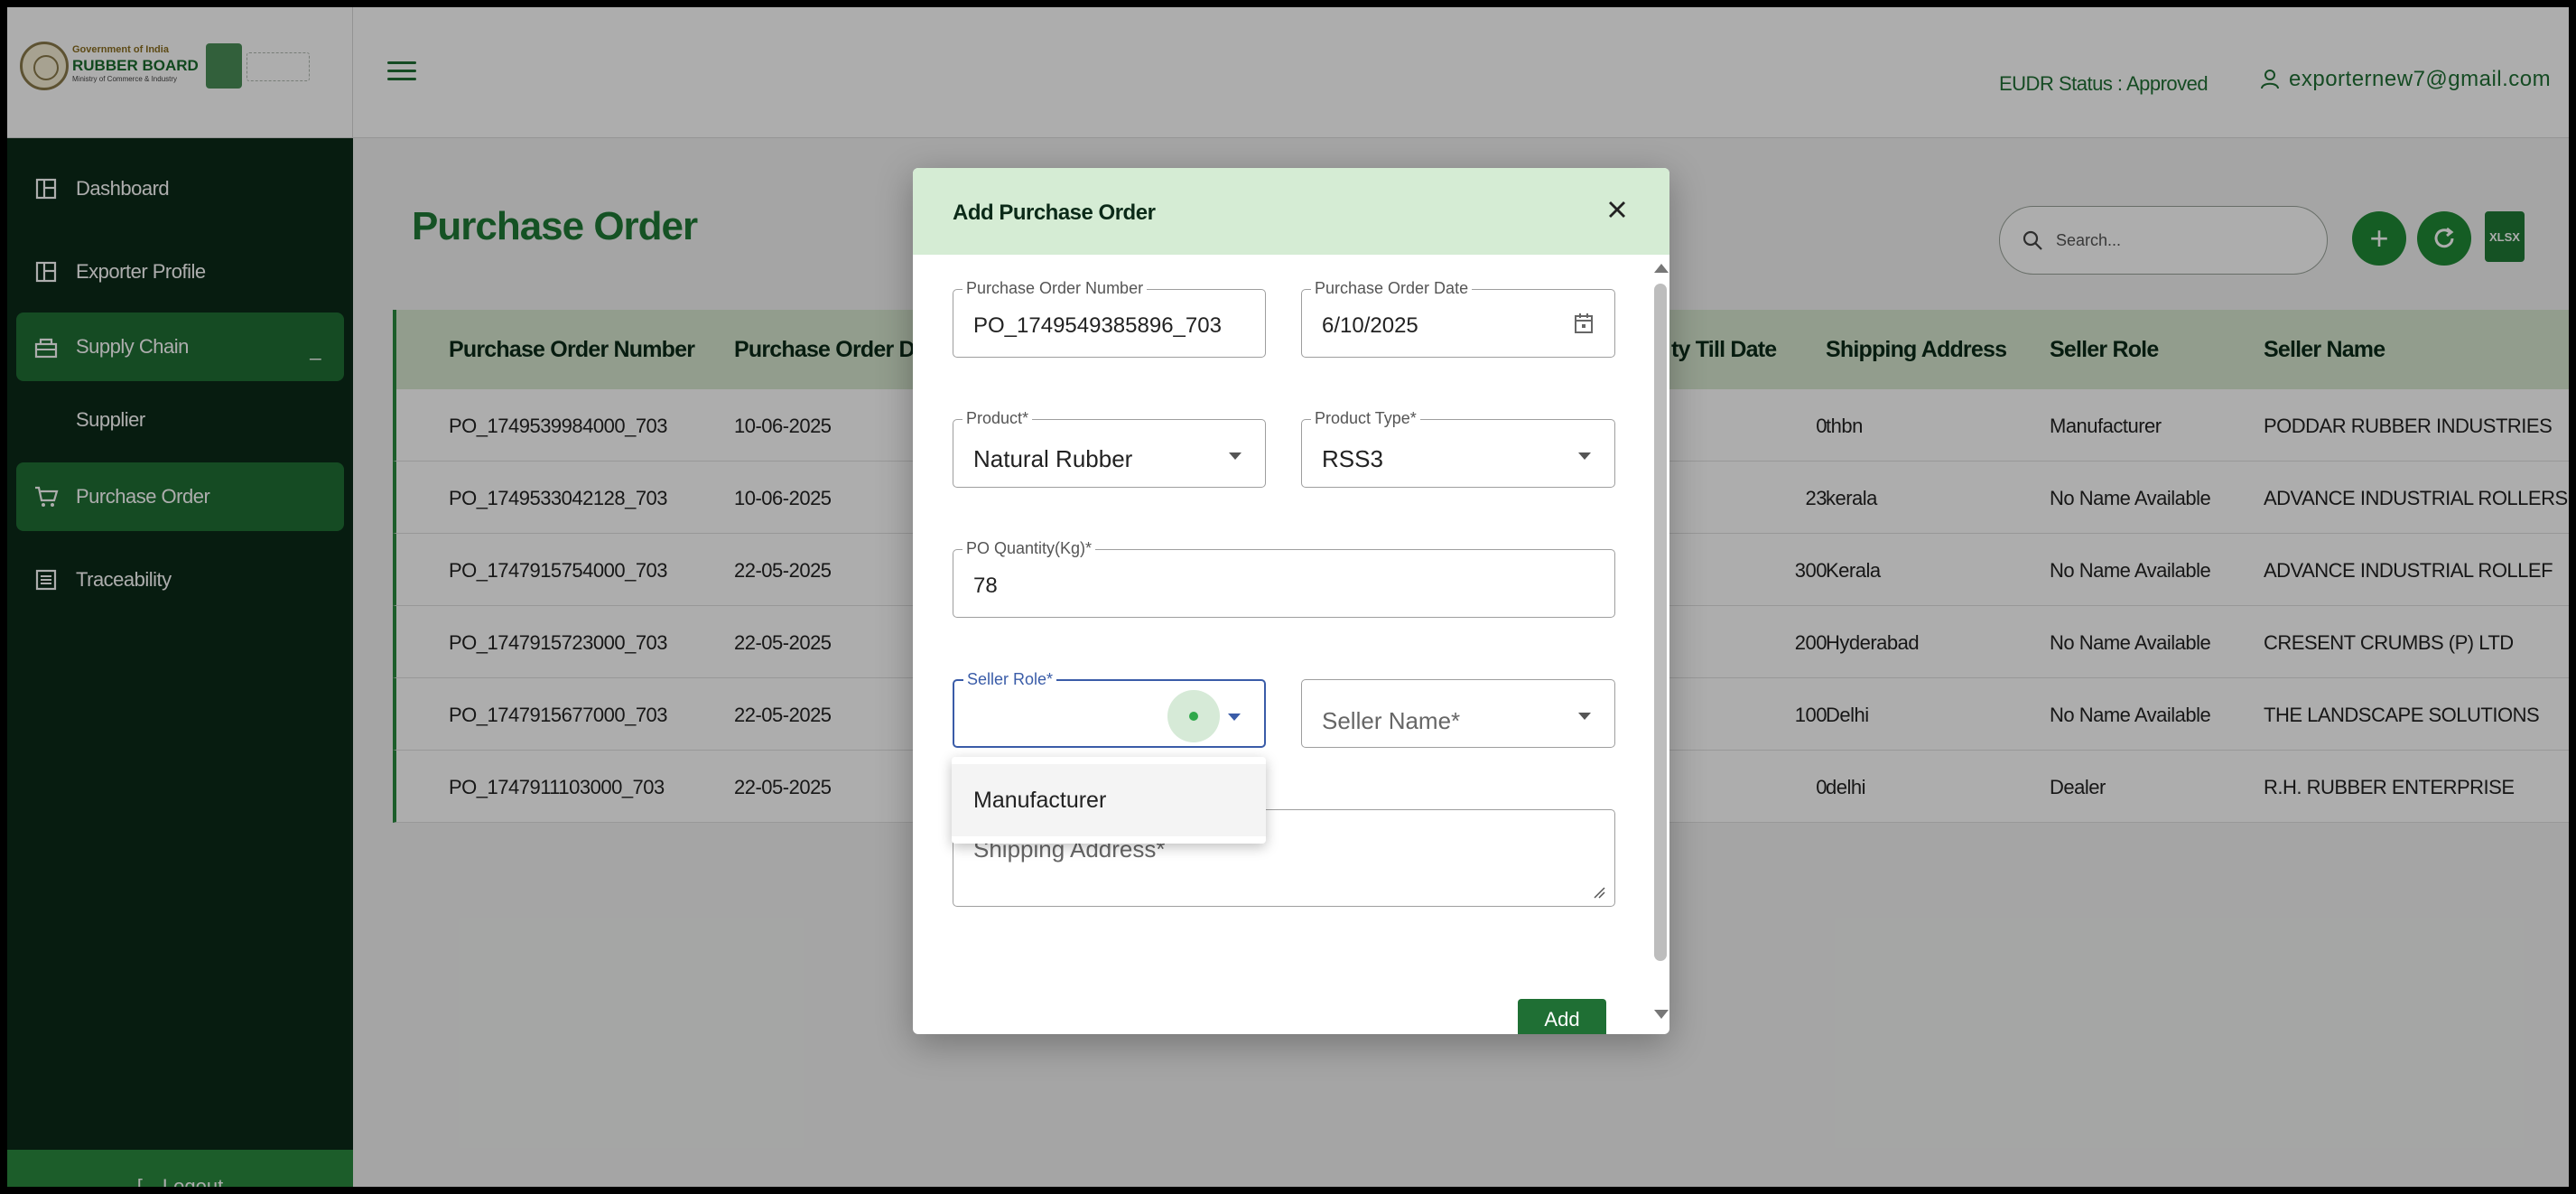  Describe the element at coordinates (1598, 891) in the screenshot. I see `resize-handle-icon` at that location.